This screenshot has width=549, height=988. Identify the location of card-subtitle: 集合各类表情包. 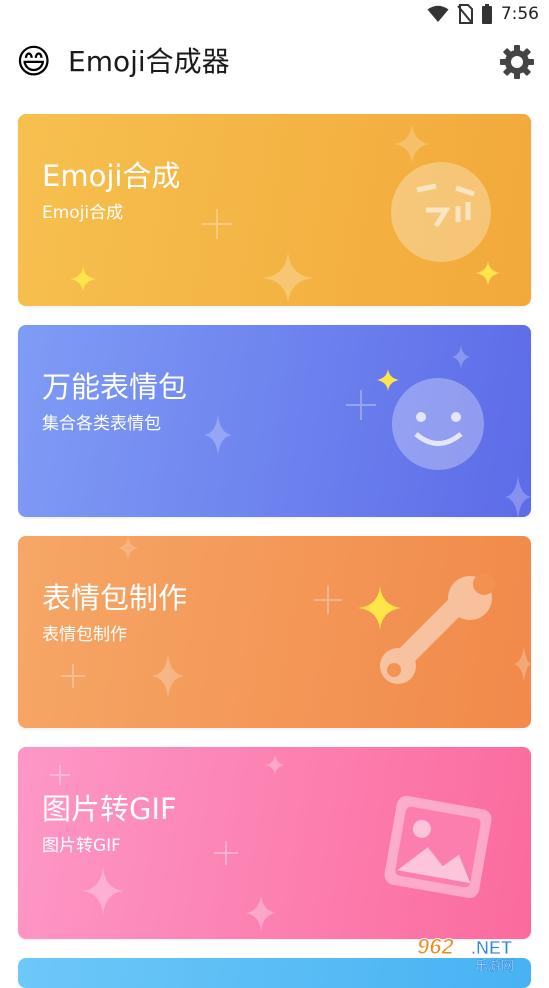
(101, 424).